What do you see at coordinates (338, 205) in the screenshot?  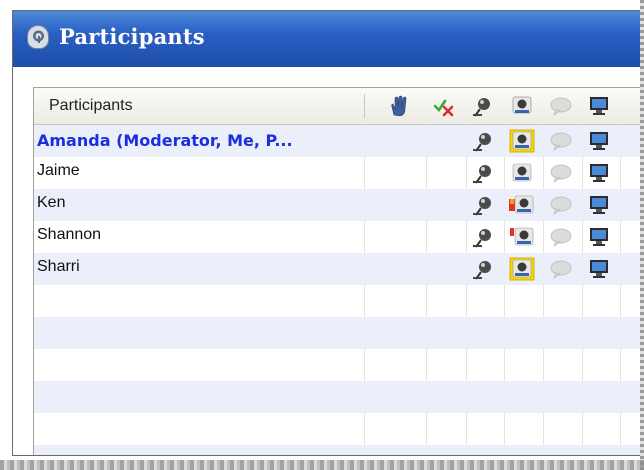 I see `participant-row: Ken` at bounding box center [338, 205].